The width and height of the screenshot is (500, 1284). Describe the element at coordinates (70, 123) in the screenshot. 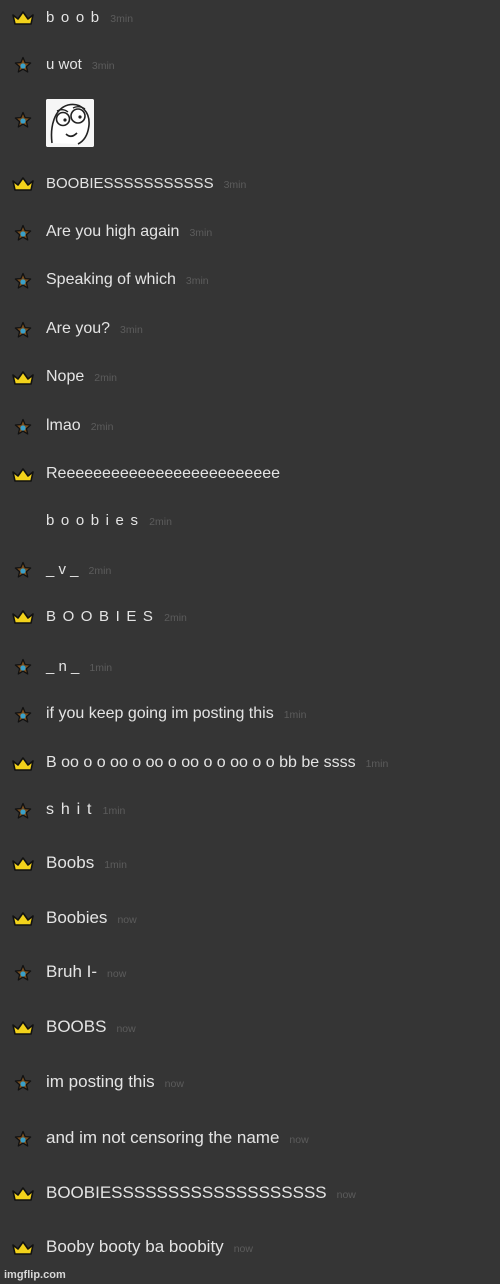

I see `meme-image` at that location.